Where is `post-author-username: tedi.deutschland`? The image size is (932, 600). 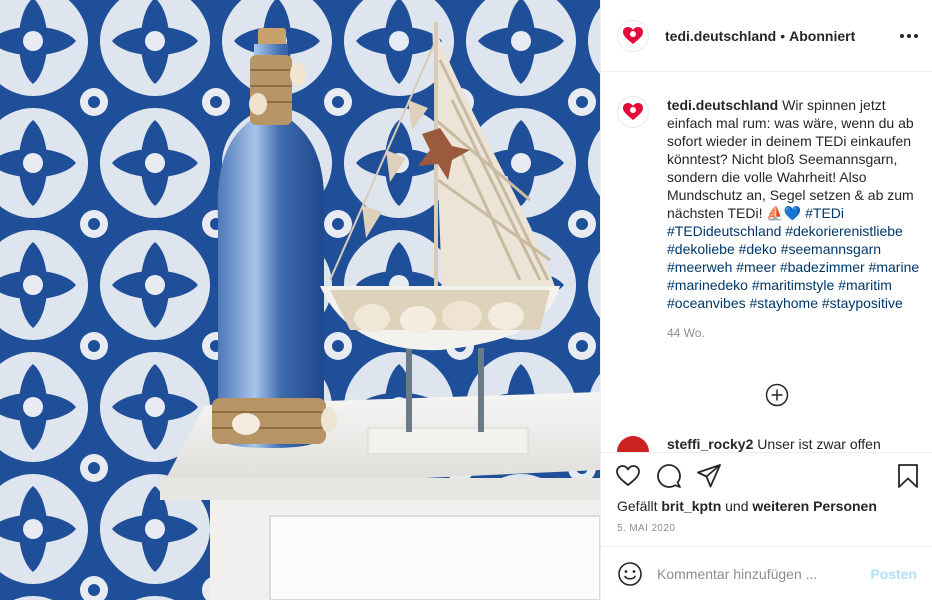 post-author-username: tedi.deutschland is located at coordinates (720, 36).